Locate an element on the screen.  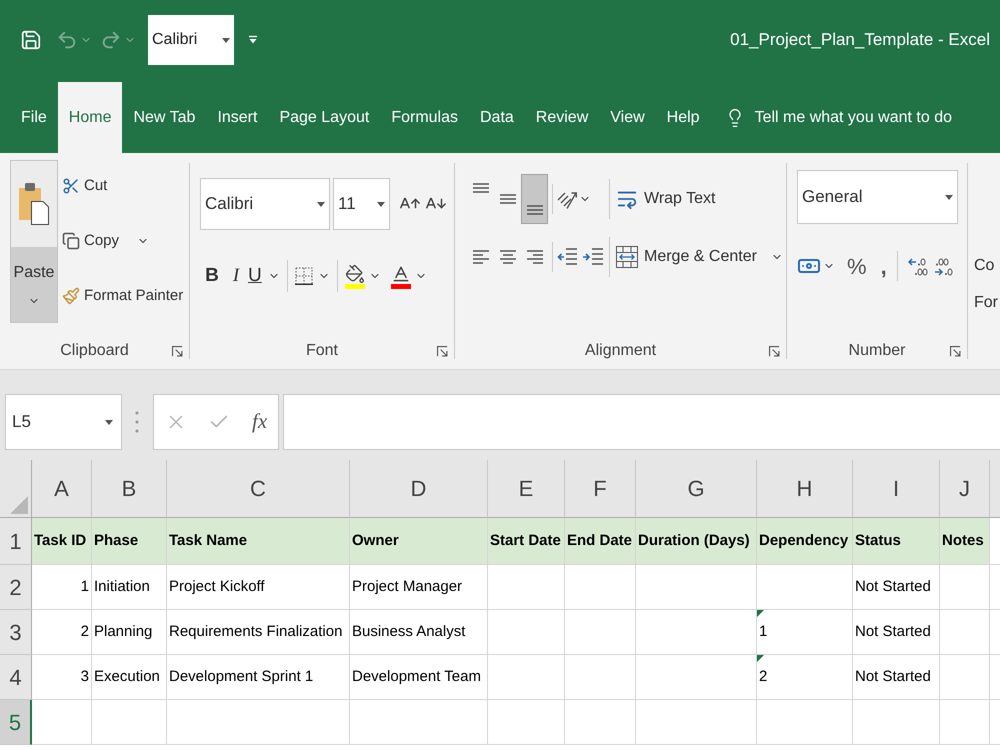
align-bottom-button is located at coordinates (534, 199).